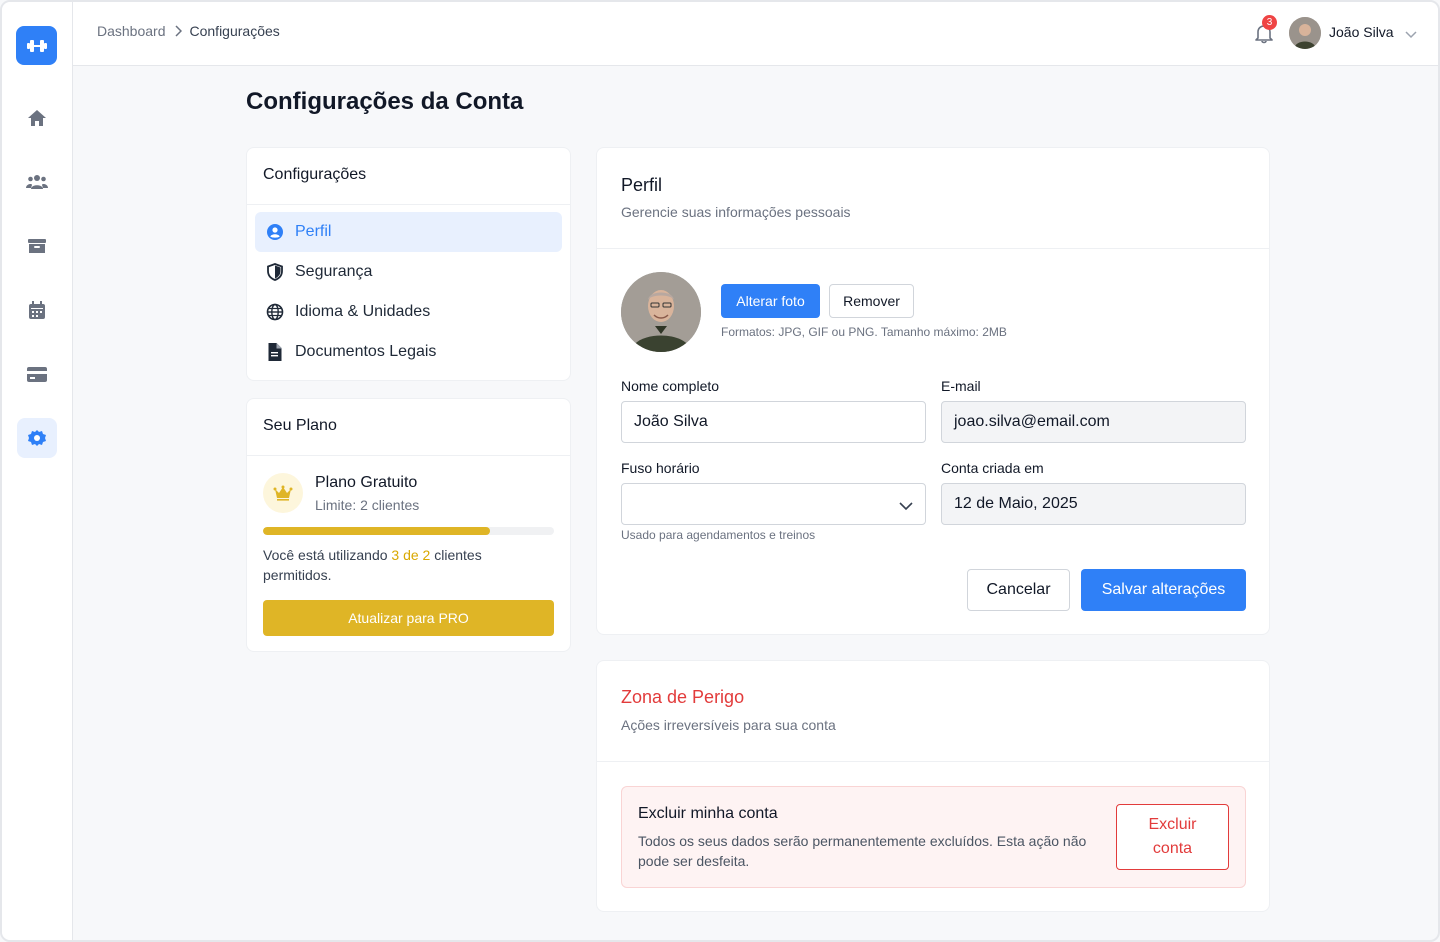  I want to click on menu-item-perfil: Perfil, so click(408, 232).